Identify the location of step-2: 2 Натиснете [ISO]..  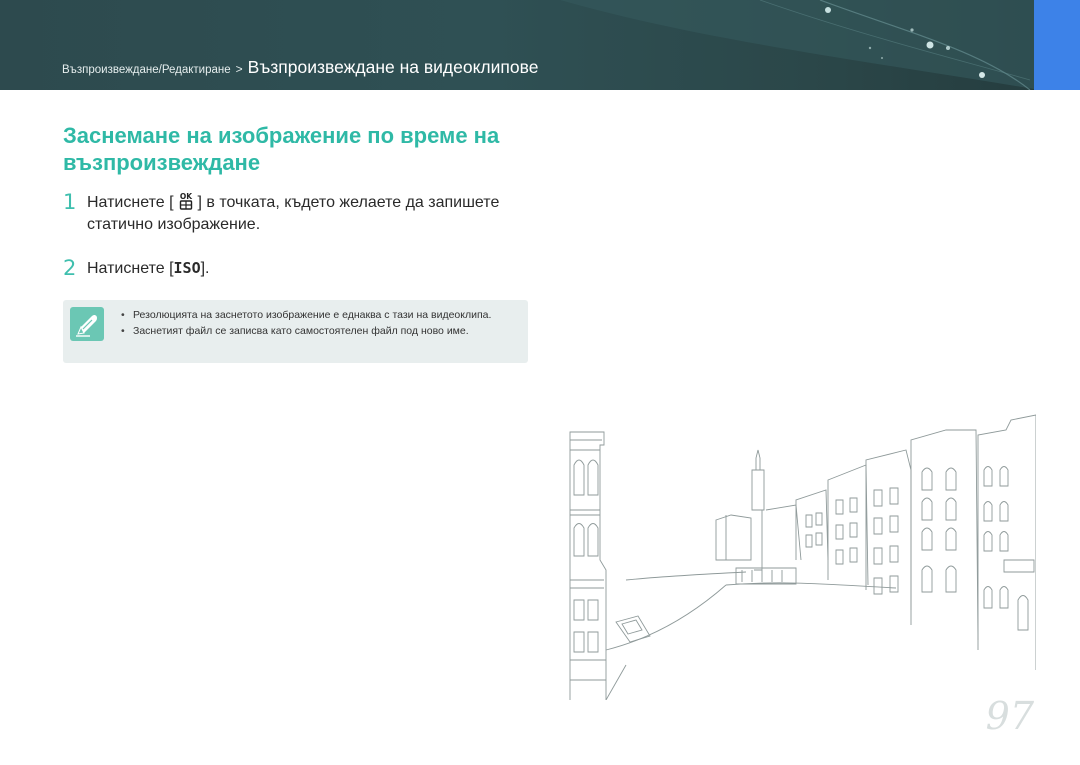
(298, 268).